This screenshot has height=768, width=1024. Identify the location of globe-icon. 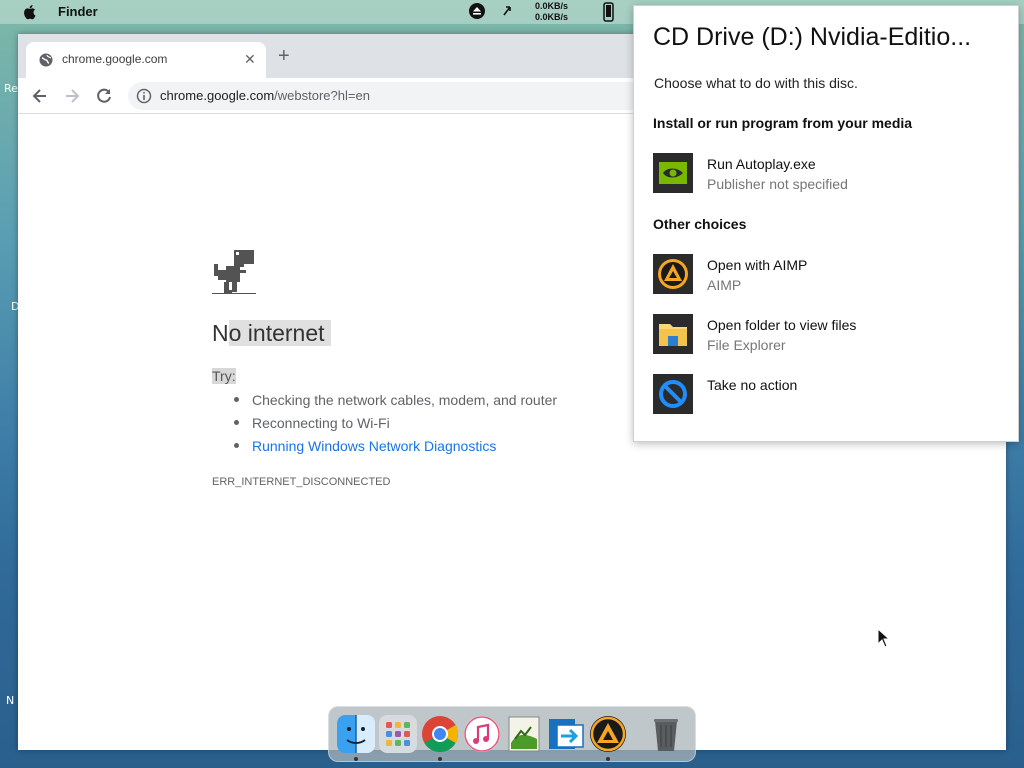
(46, 60).